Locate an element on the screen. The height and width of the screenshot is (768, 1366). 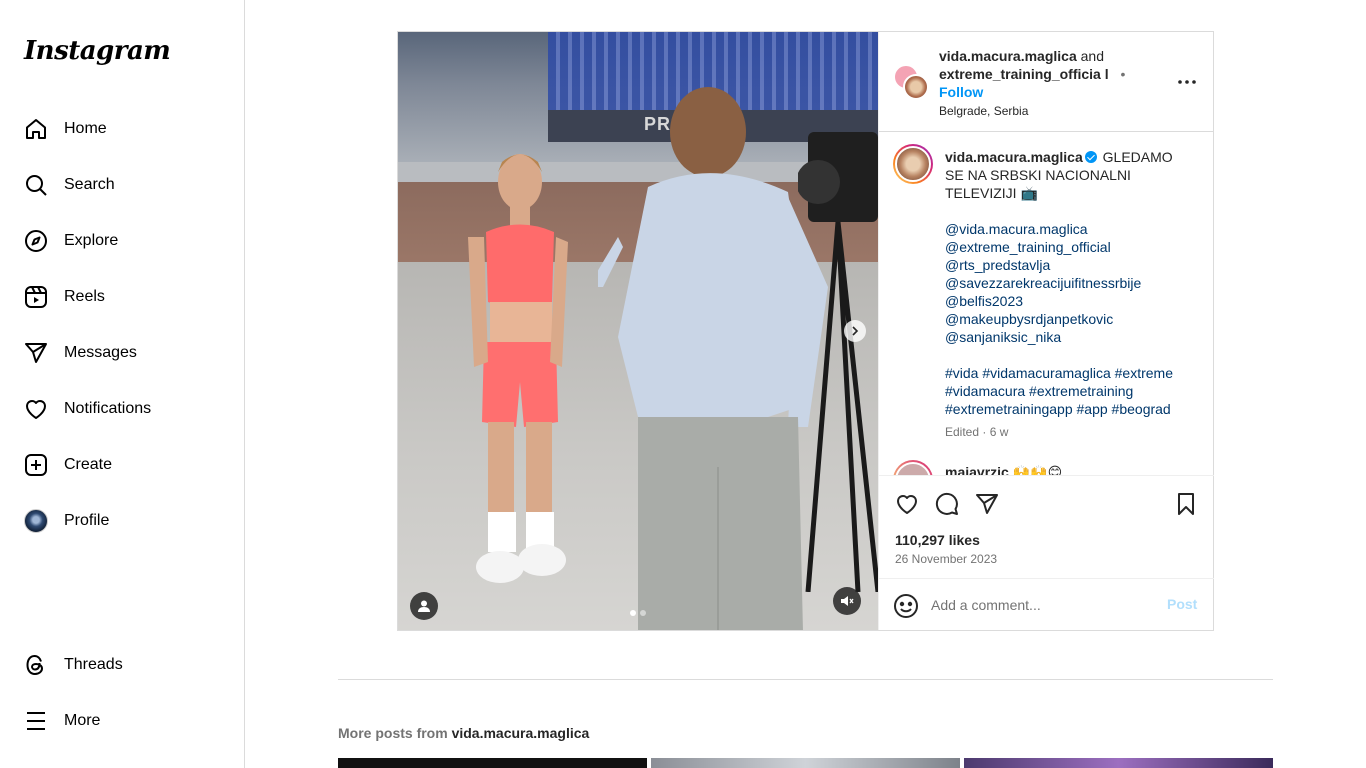
search-icon is located at coordinates (36, 185).